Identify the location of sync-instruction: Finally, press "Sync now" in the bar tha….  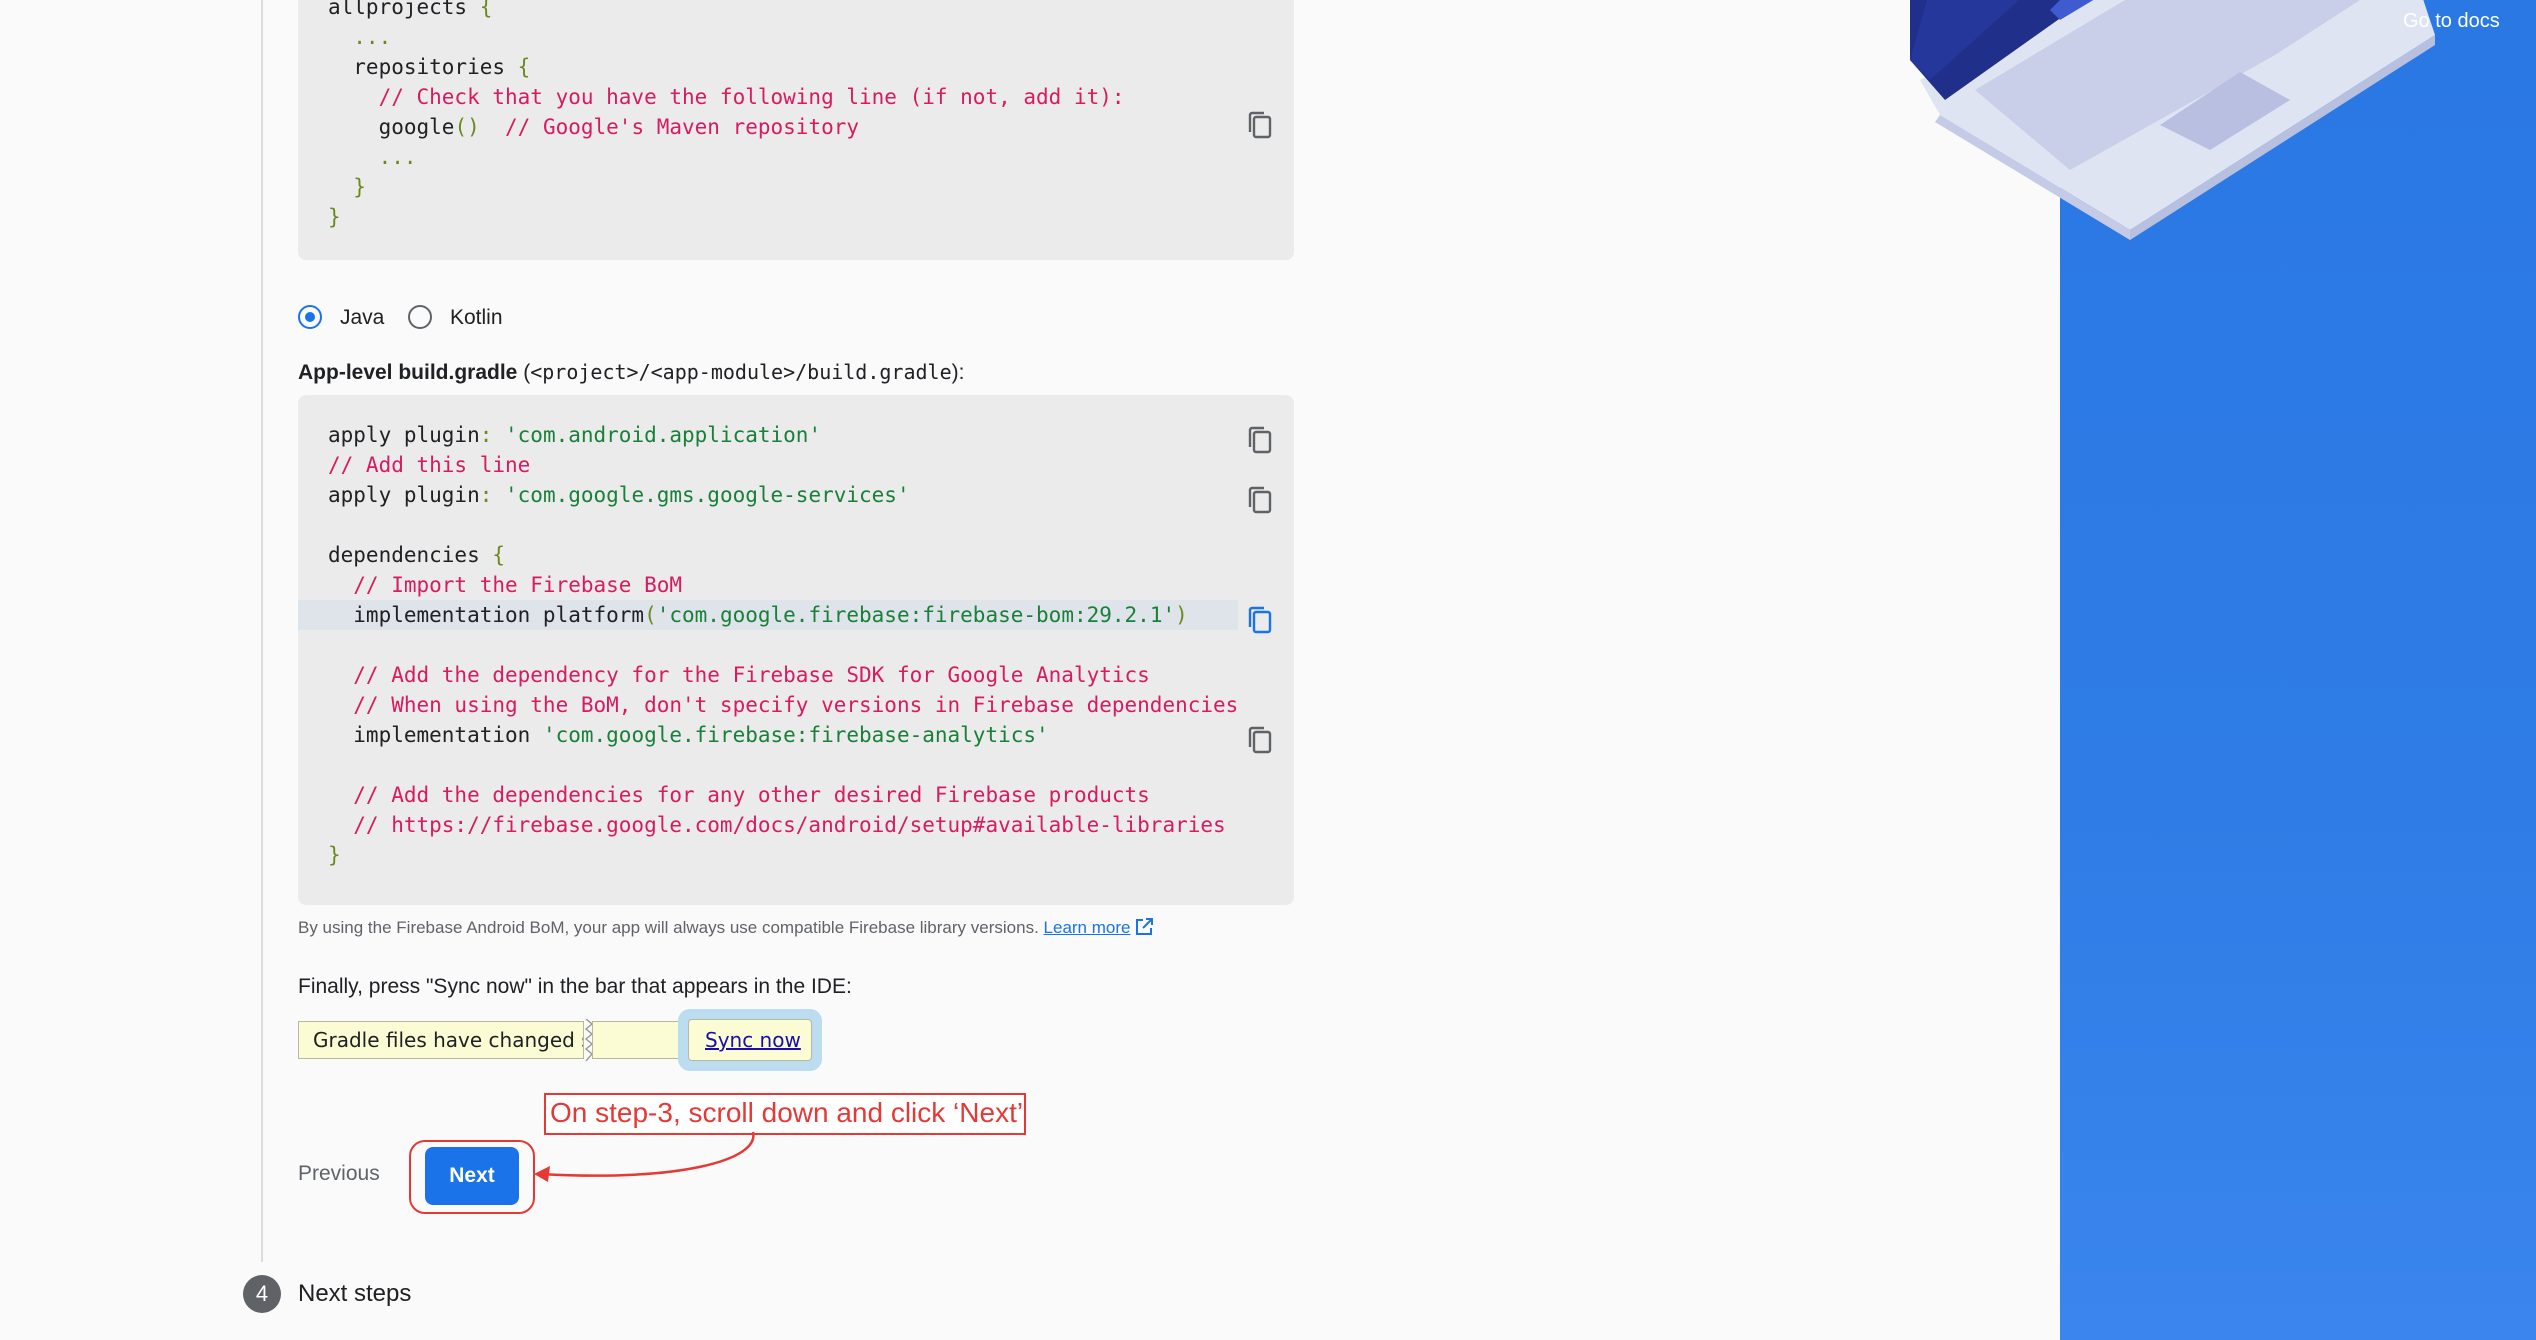
(575, 986).